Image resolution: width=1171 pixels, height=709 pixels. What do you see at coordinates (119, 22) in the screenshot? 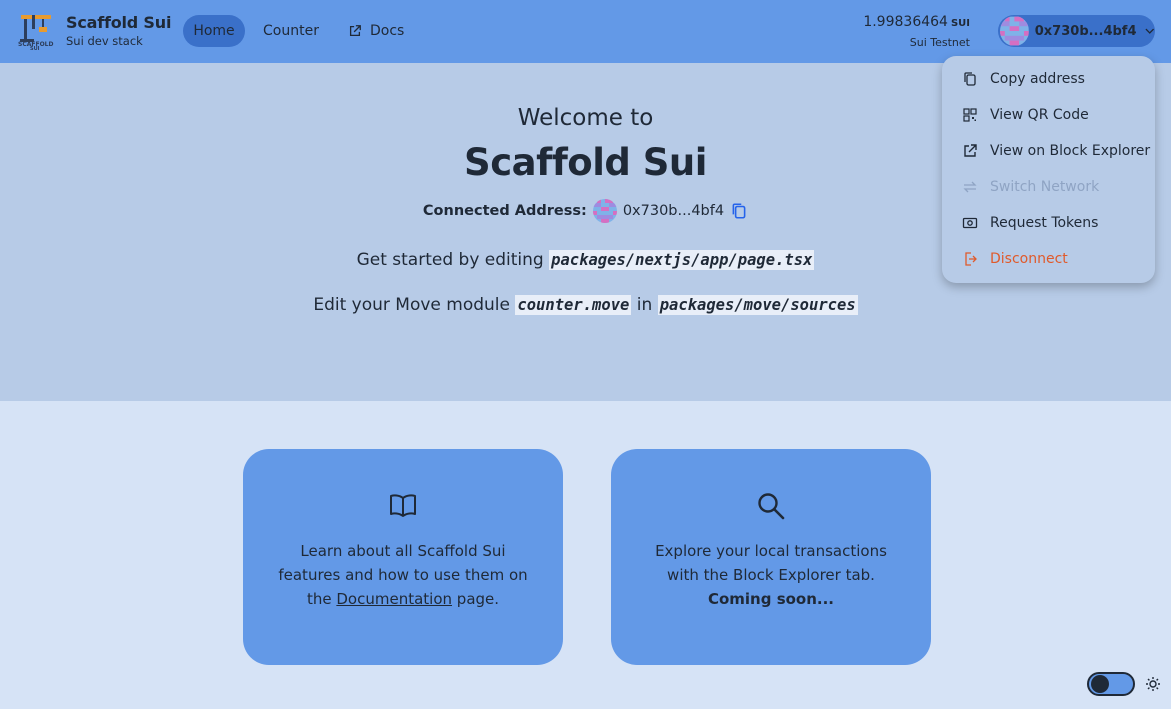
I see `brand-title: Scaffold Sui` at bounding box center [119, 22].